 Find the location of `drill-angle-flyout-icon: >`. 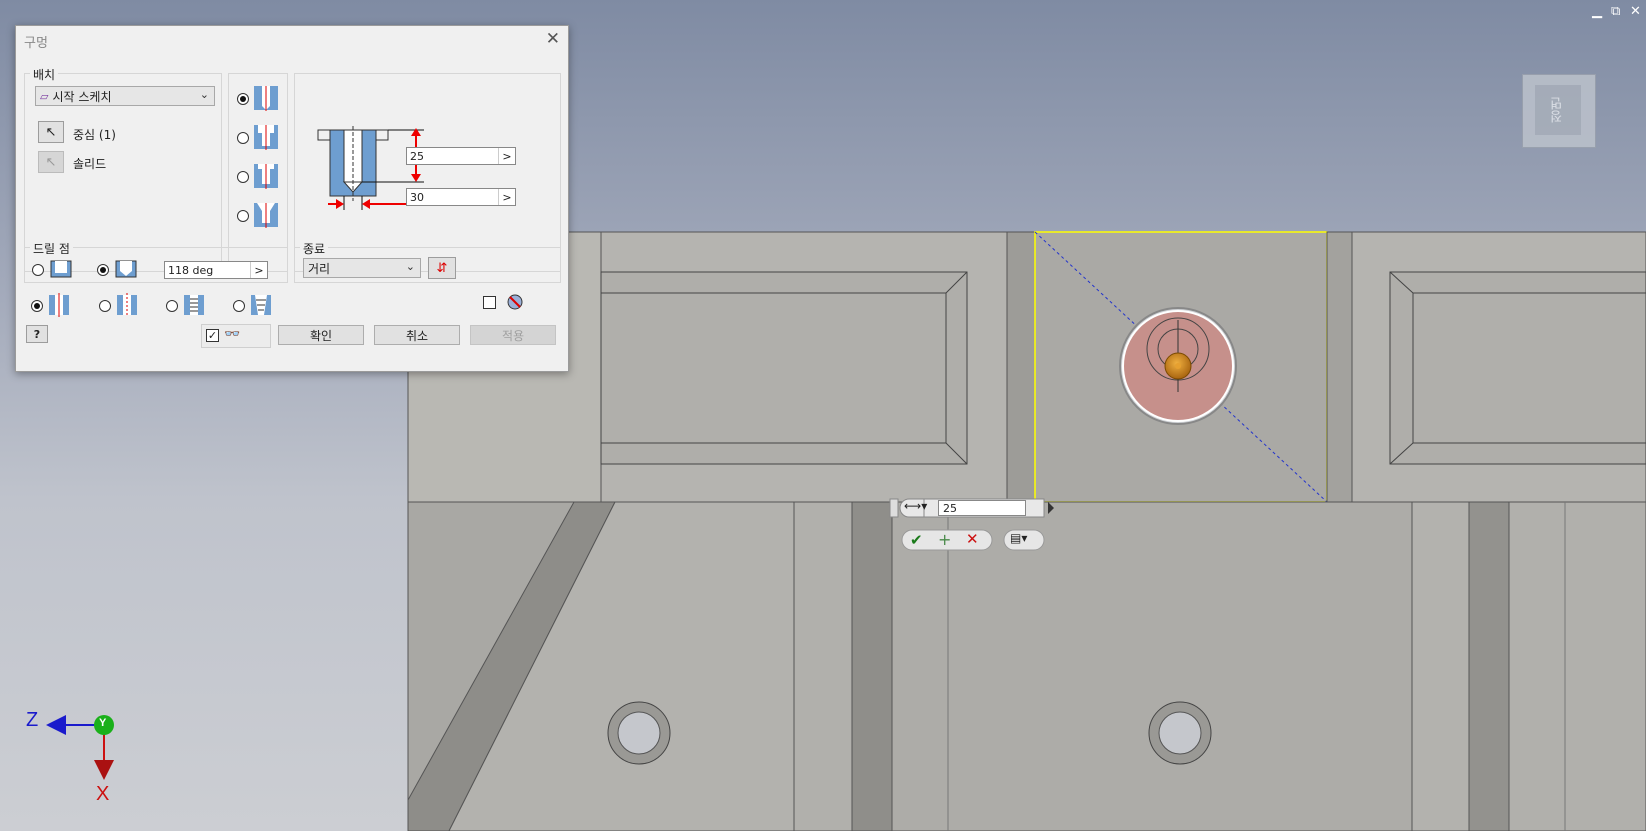

drill-angle-flyout-icon: > is located at coordinates (258, 270).